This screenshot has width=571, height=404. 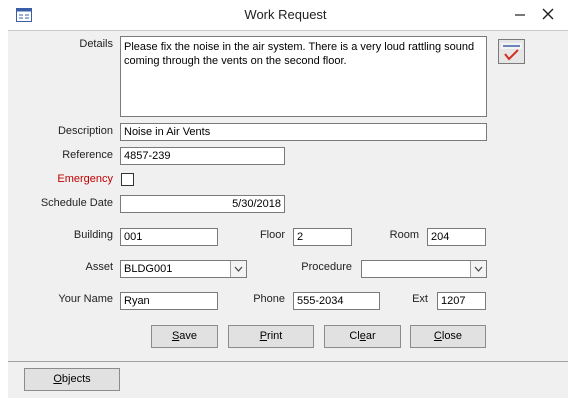 I want to click on room-label: Room, so click(x=404, y=235).